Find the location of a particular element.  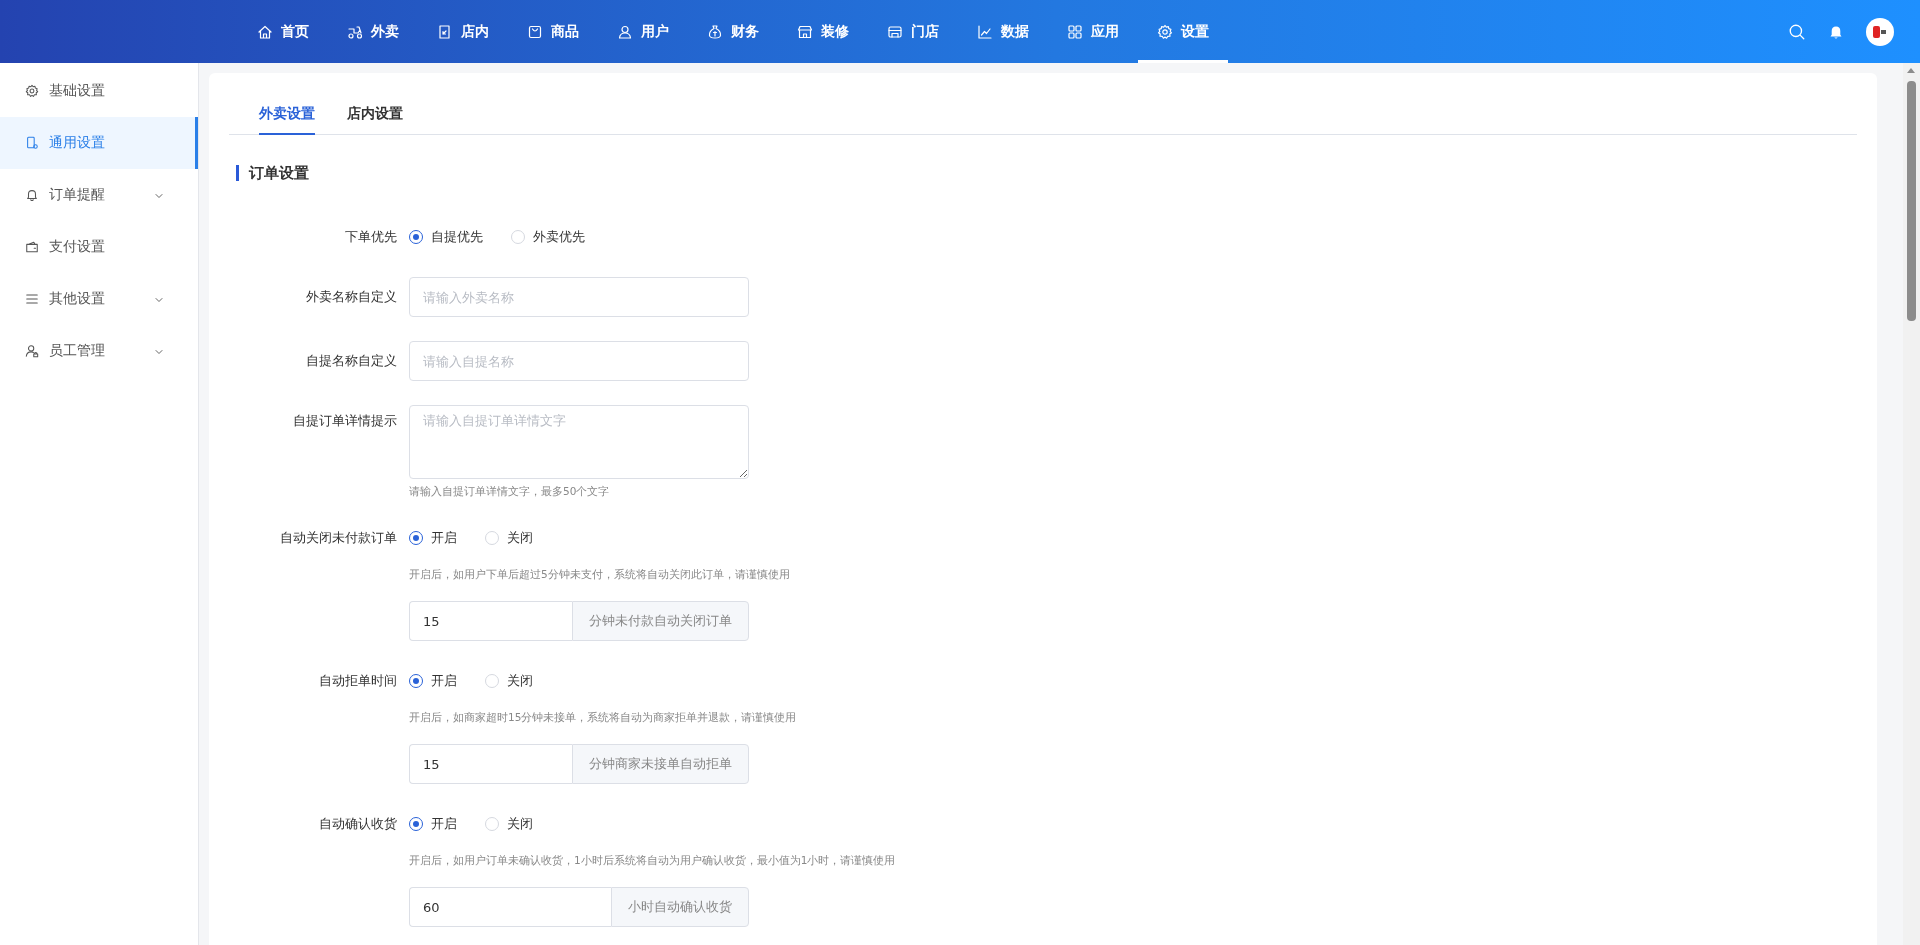

help-text: 开启后，如商家超时15分钟未接单，系统将自动为商家拒单并退款，请谨慎使用 is located at coordinates (603, 717).